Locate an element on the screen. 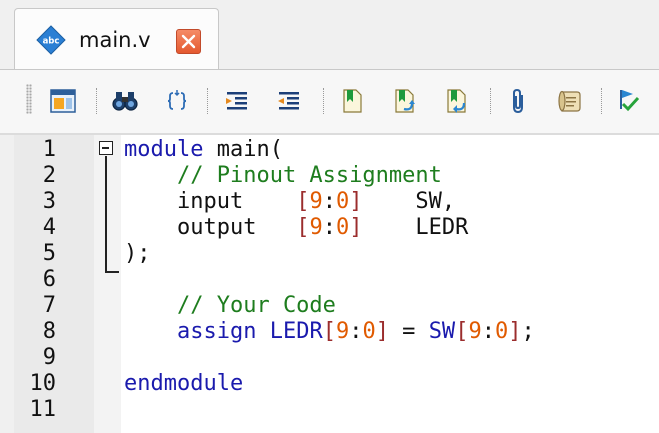  line-number: 9 is located at coordinates (49, 357).